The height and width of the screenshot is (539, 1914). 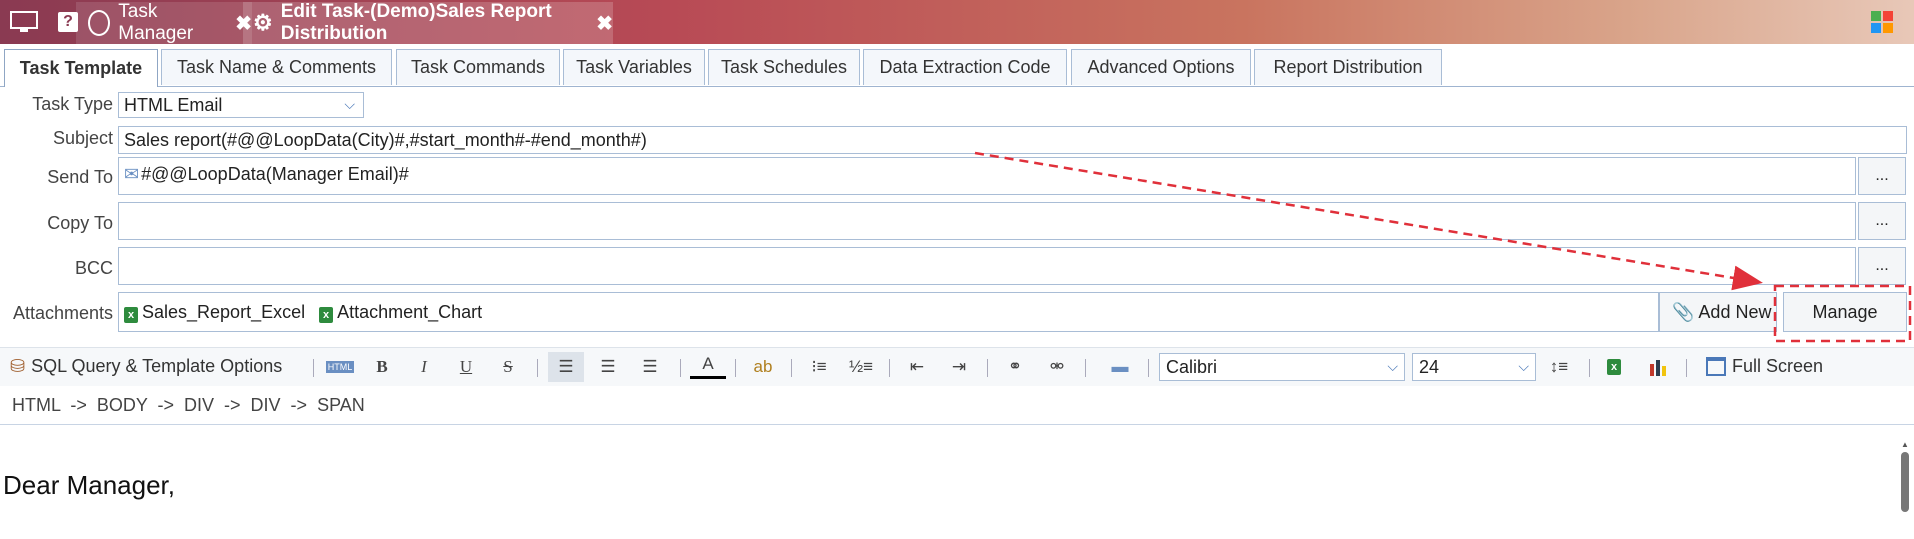 What do you see at coordinates (917, 367) in the screenshot?
I see `outdent-icon: ⇤` at bounding box center [917, 367].